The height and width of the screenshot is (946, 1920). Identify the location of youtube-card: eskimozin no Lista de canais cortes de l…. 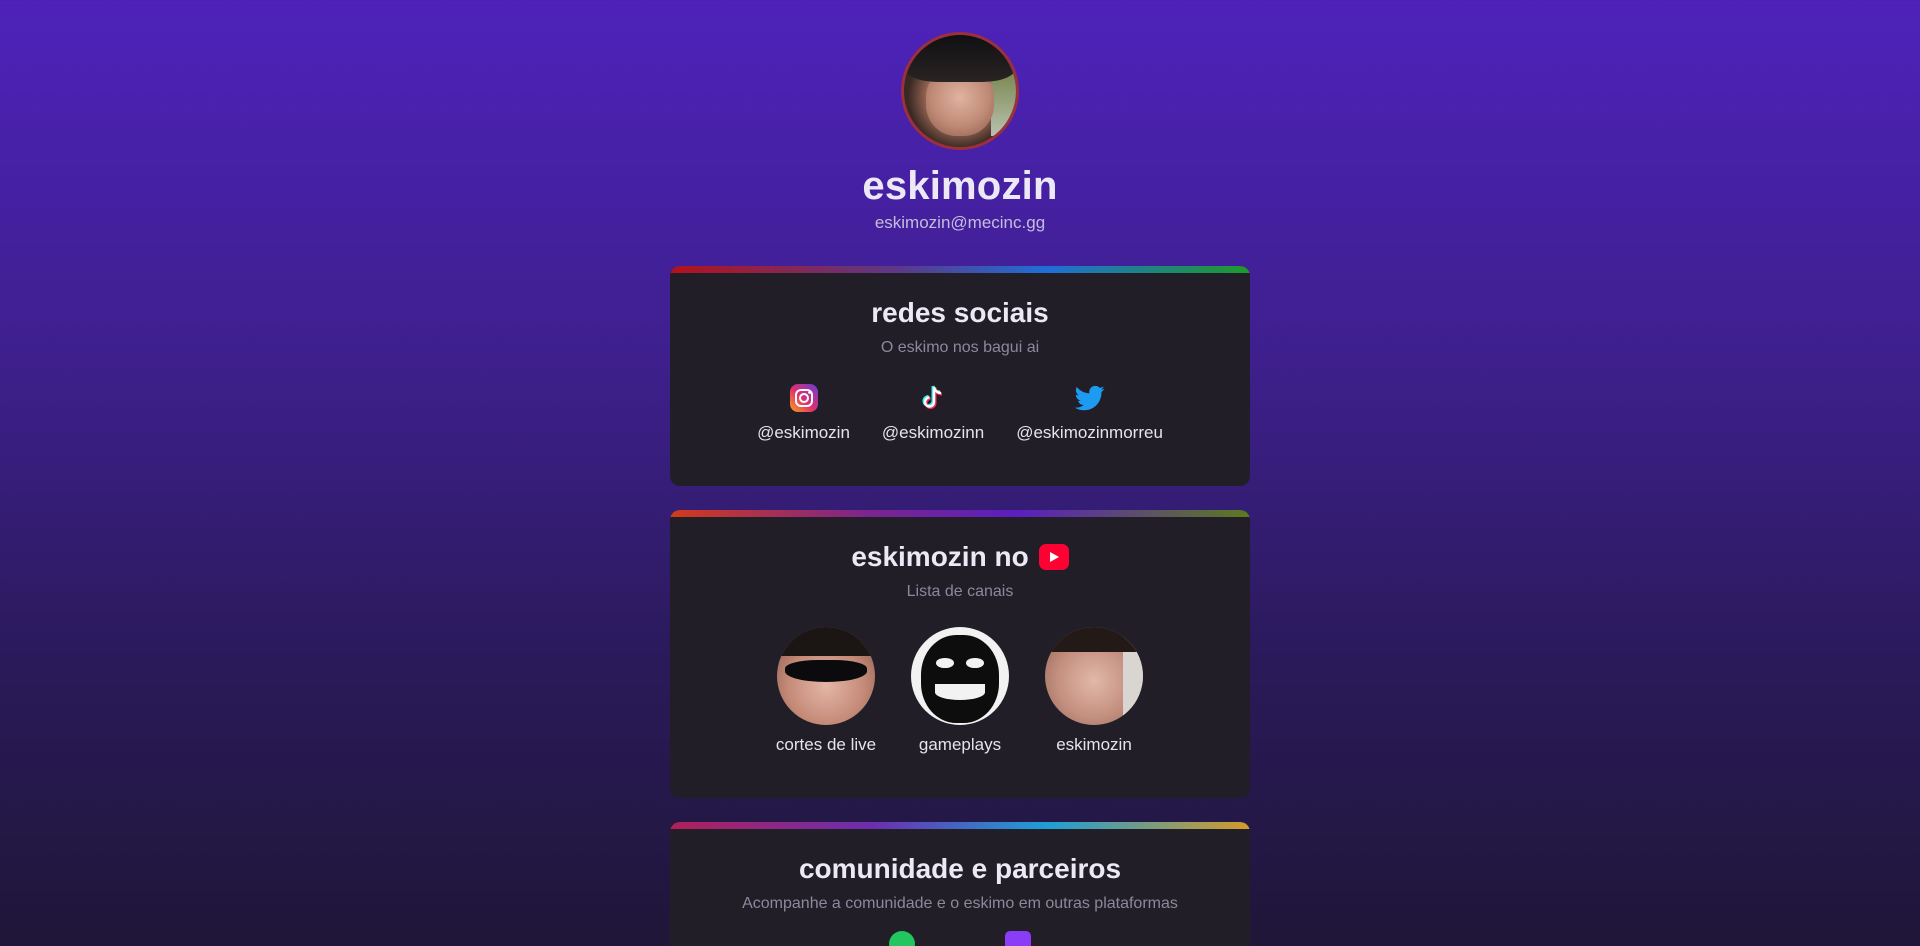
(960, 654).